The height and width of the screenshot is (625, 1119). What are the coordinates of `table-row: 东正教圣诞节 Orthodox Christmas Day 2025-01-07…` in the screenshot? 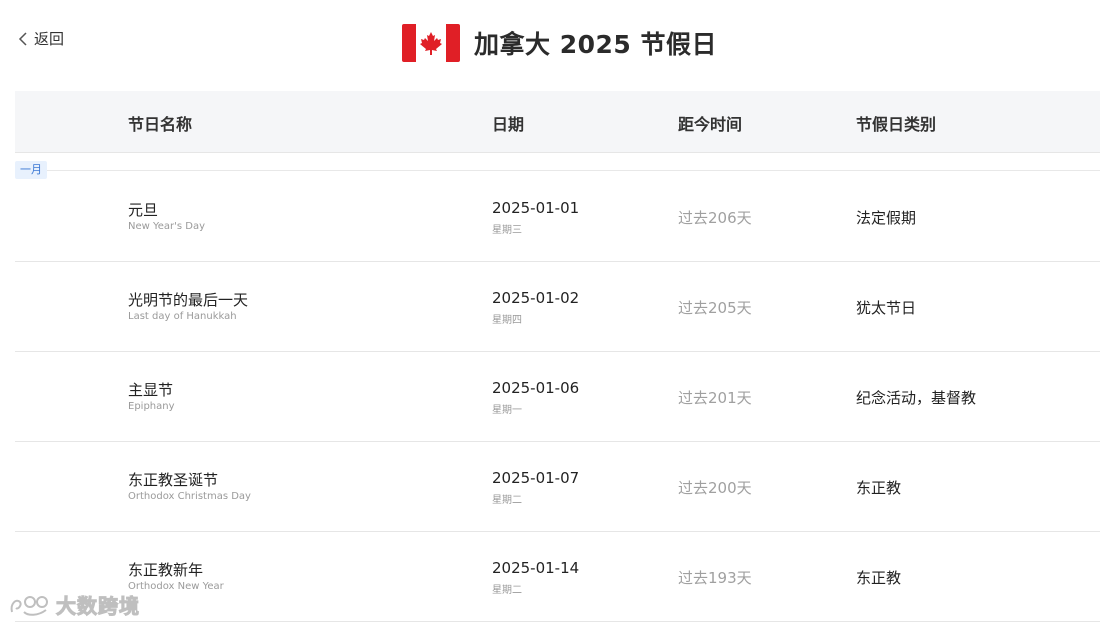 It's located at (557, 486).